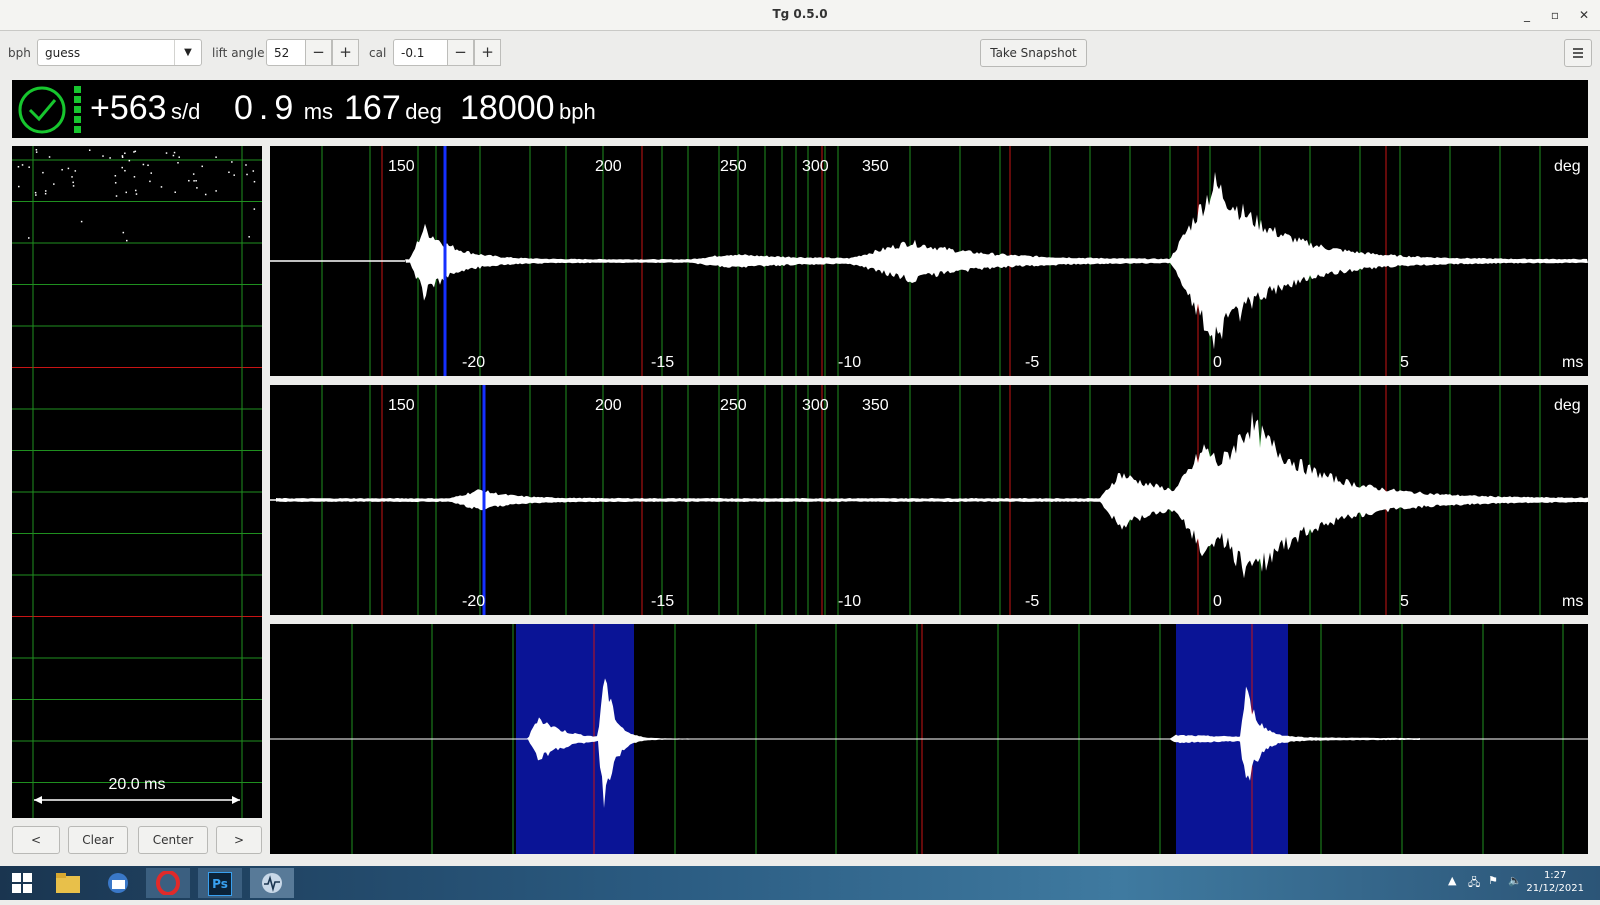 This screenshot has width=1600, height=905. Describe the element at coordinates (487, 52) in the screenshot. I see `cal-increment-button: +` at that location.